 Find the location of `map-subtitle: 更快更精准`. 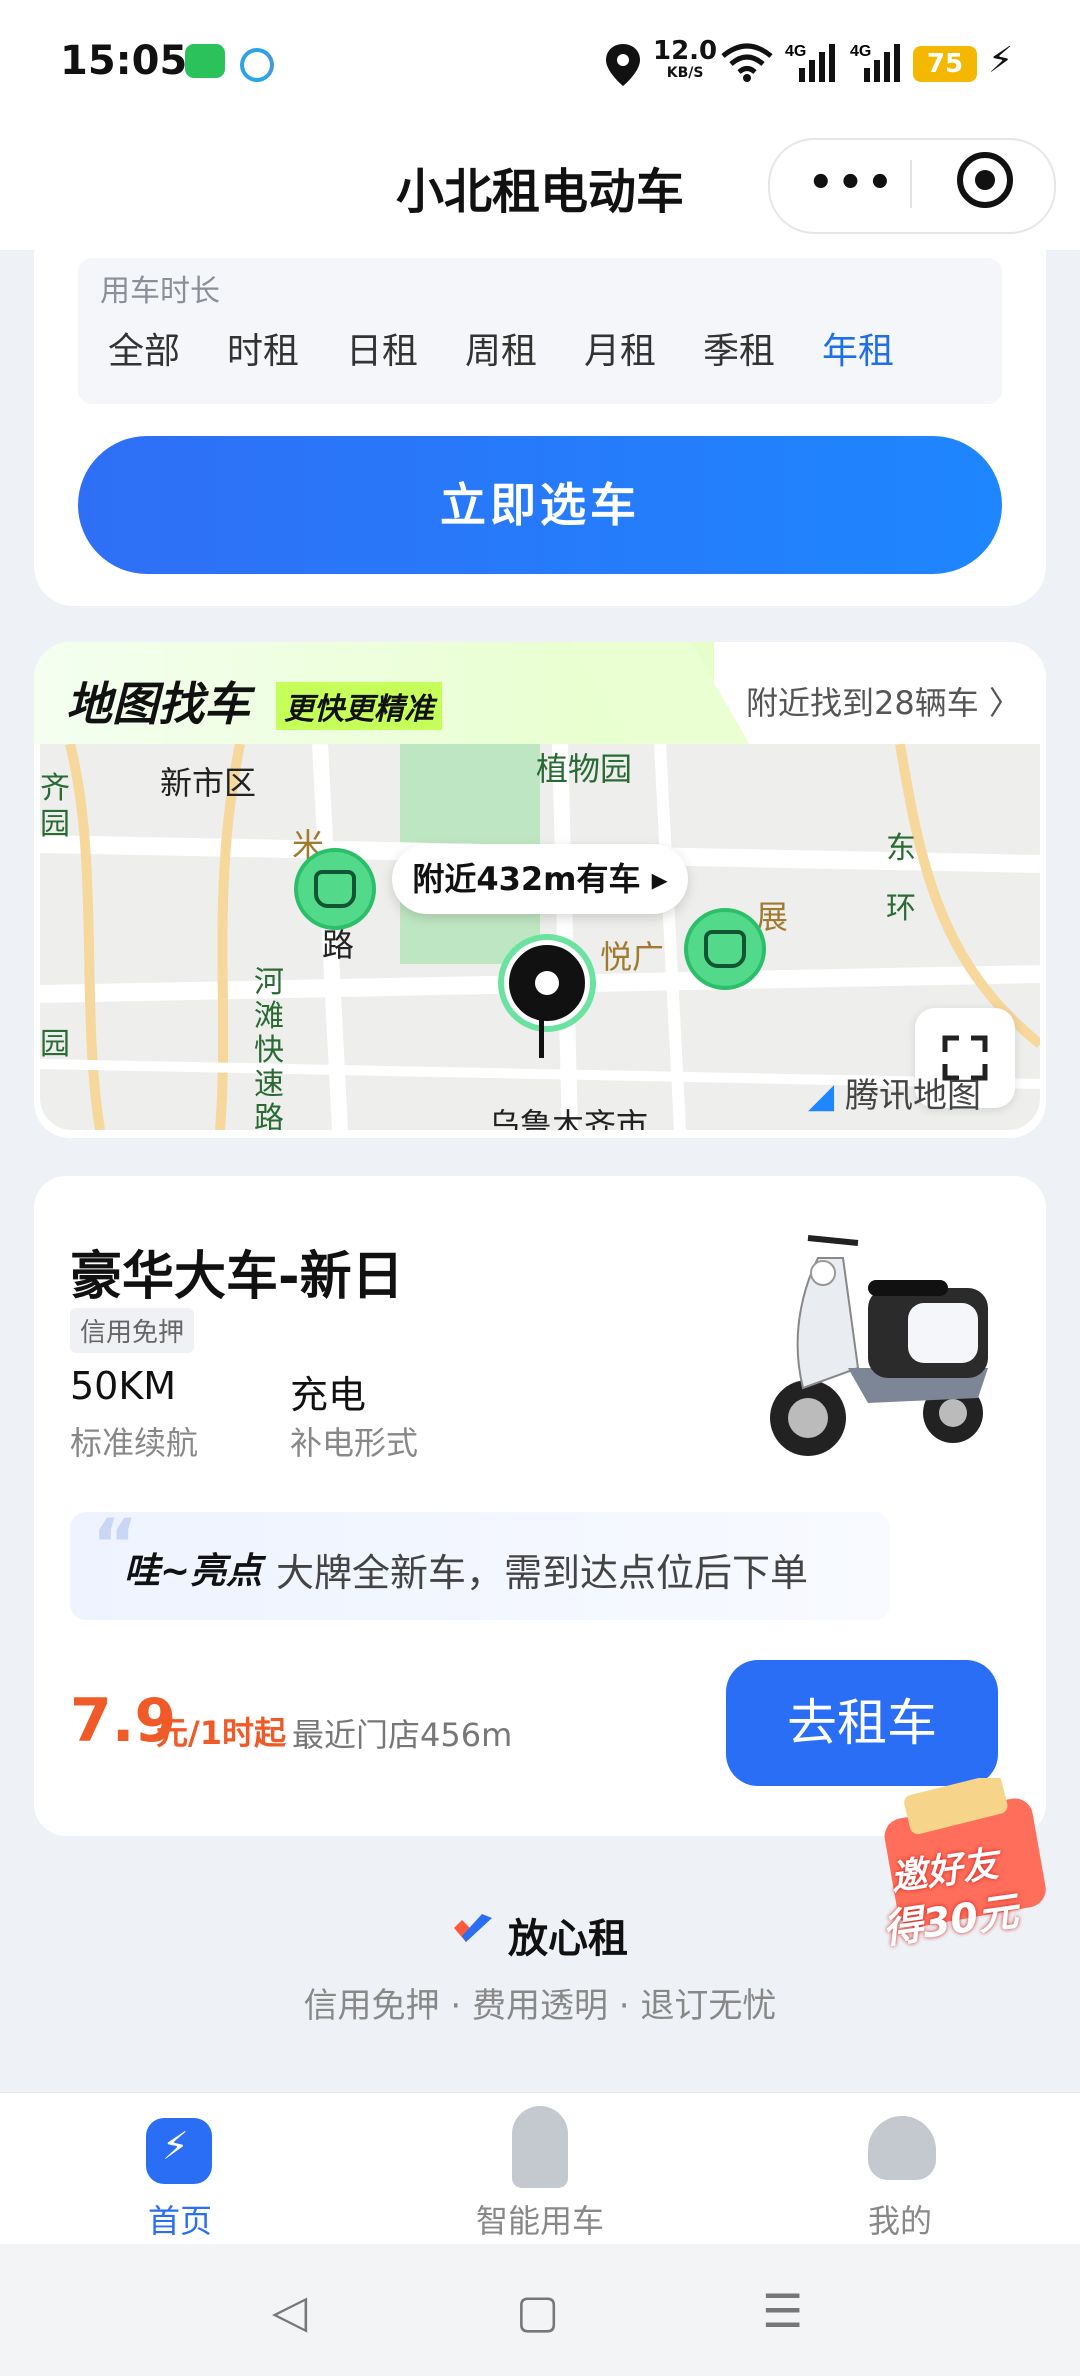

map-subtitle: 更快更精准 is located at coordinates (359, 706).